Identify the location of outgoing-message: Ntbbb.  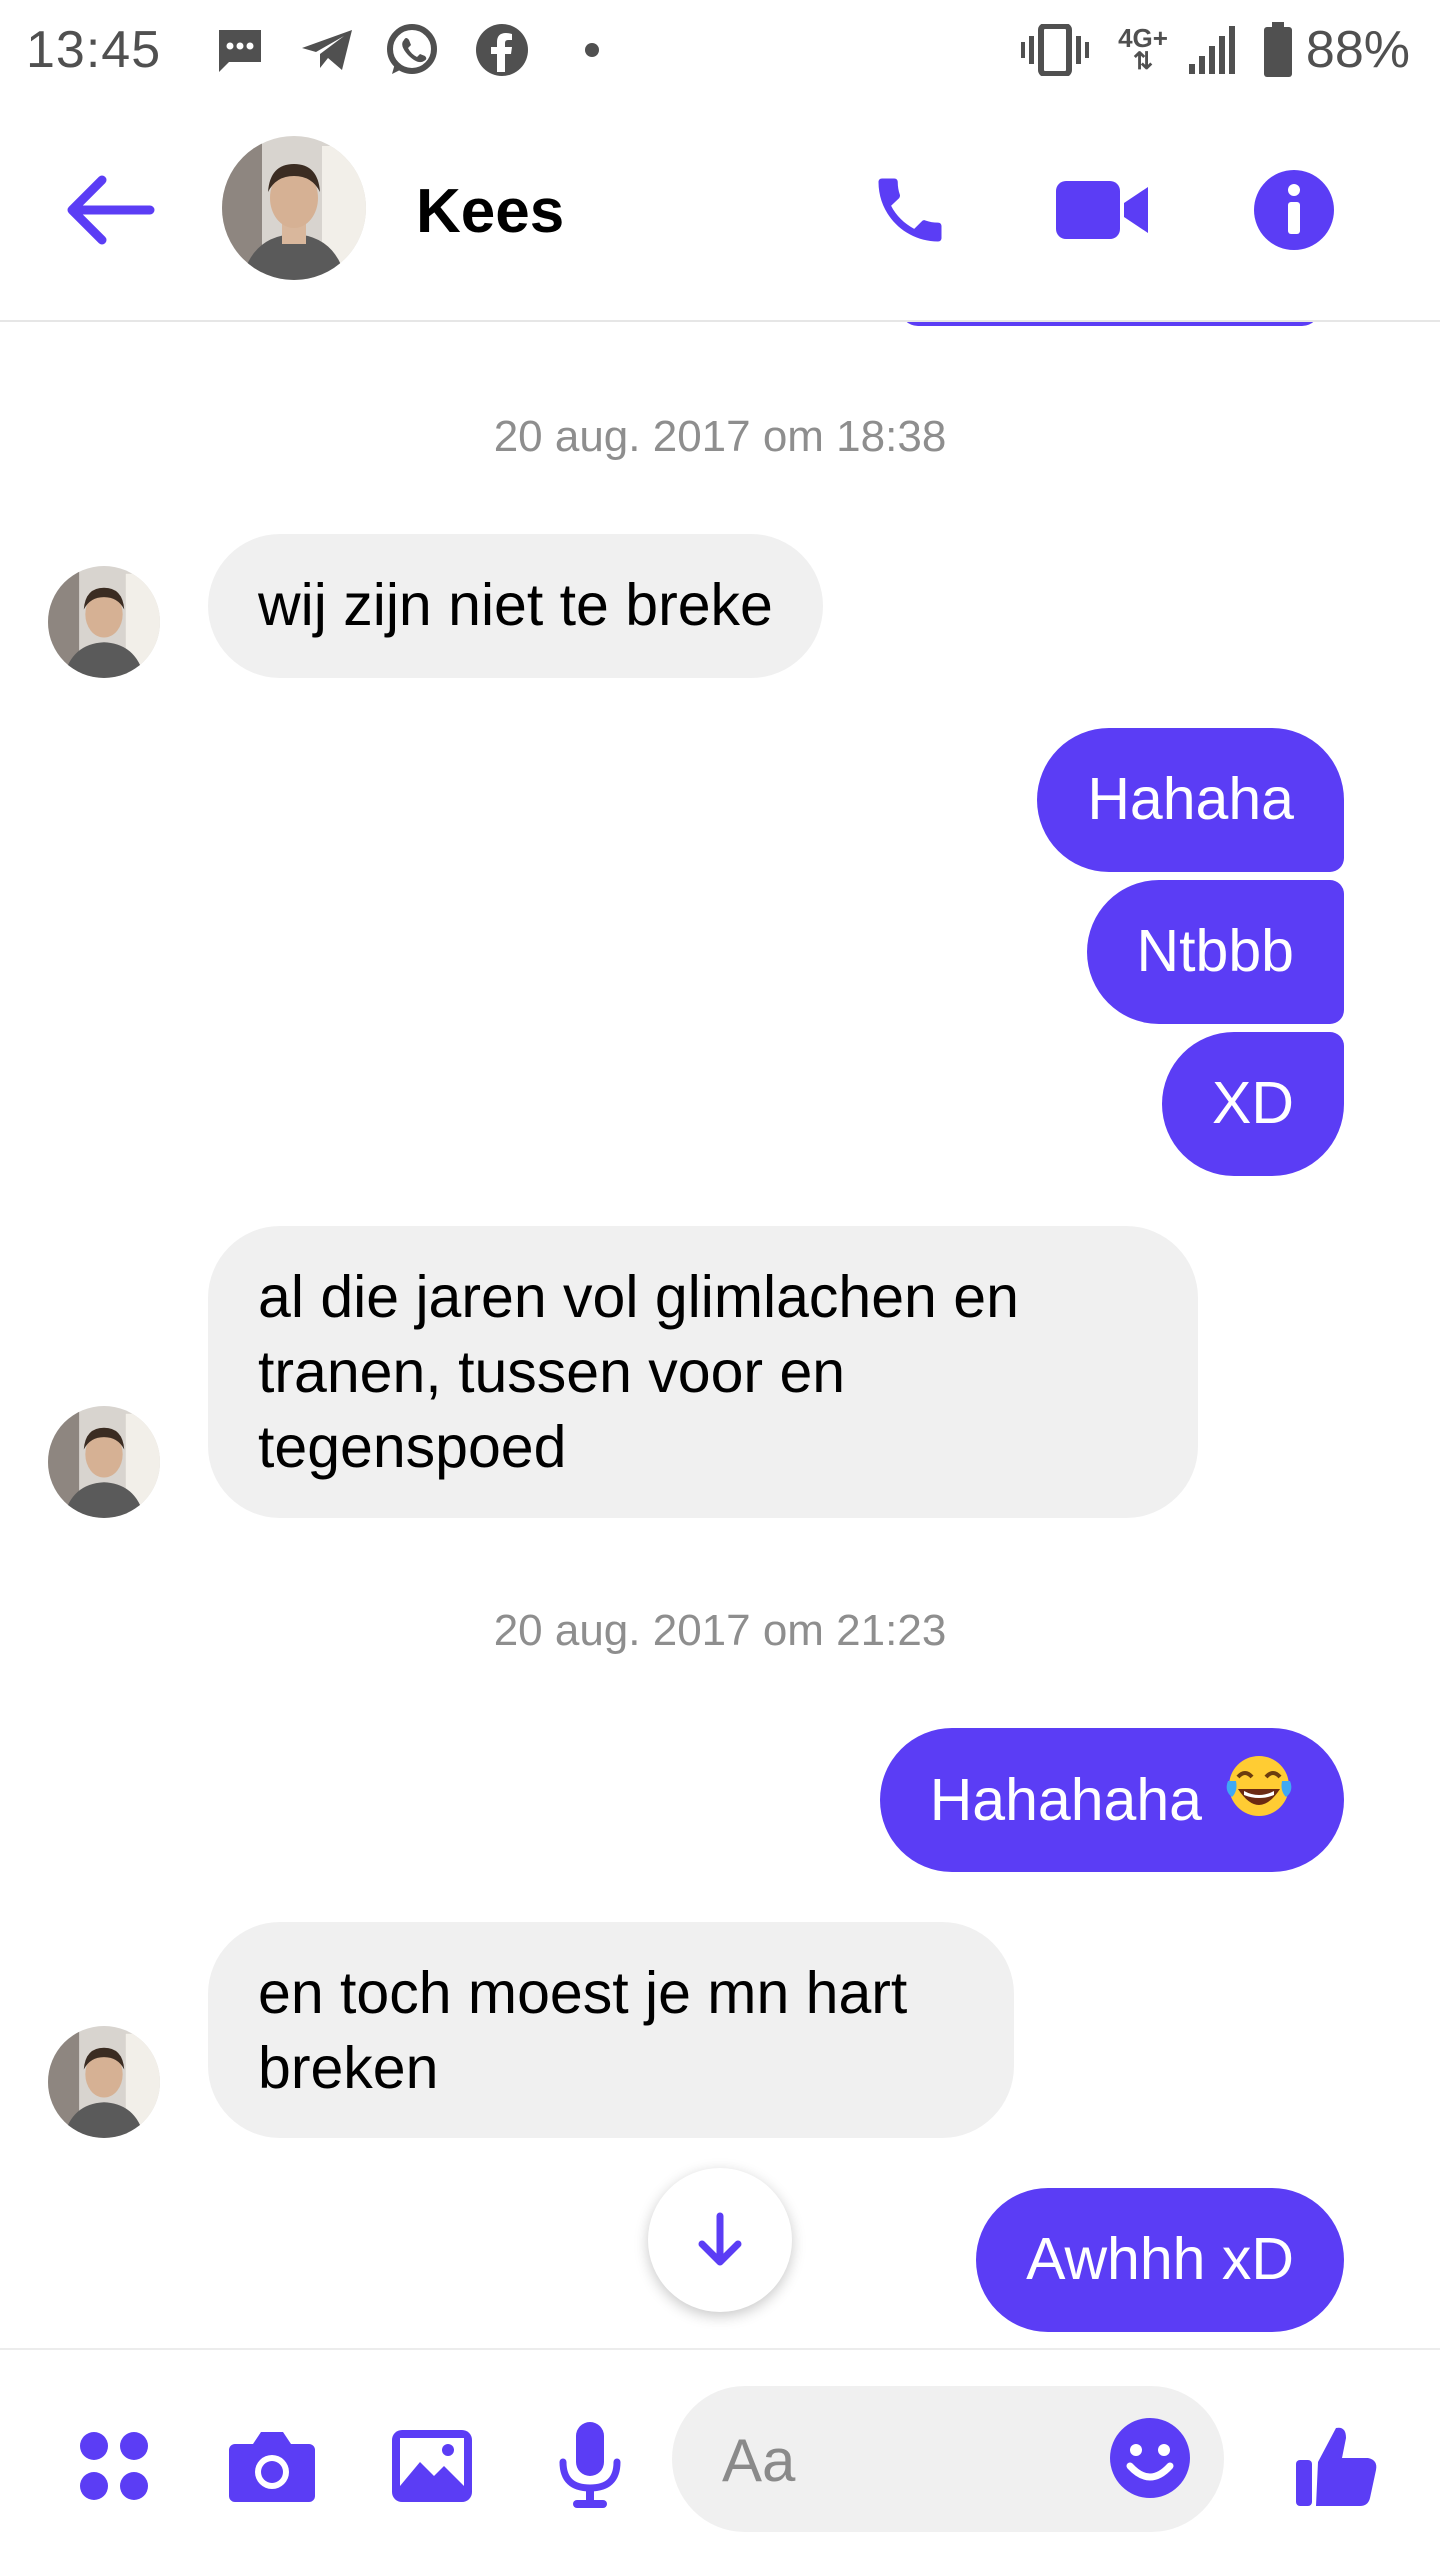
(1215, 952).